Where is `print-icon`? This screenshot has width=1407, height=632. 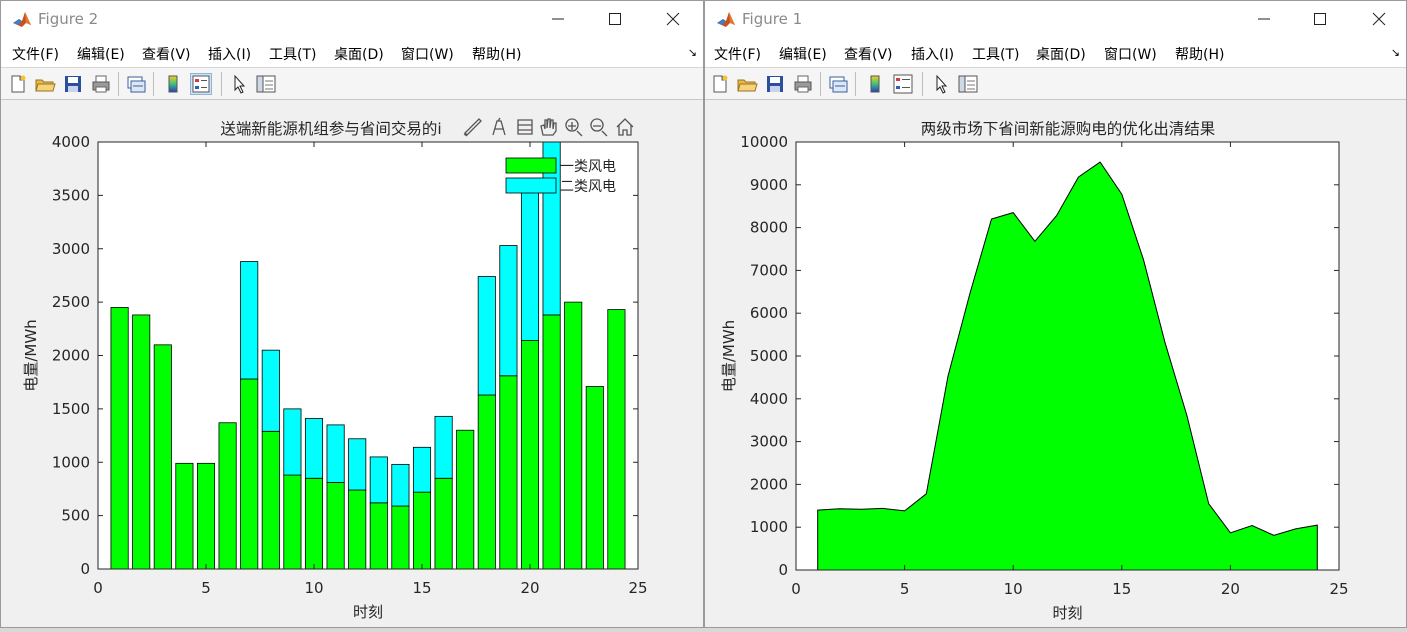 print-icon is located at coordinates (101, 84).